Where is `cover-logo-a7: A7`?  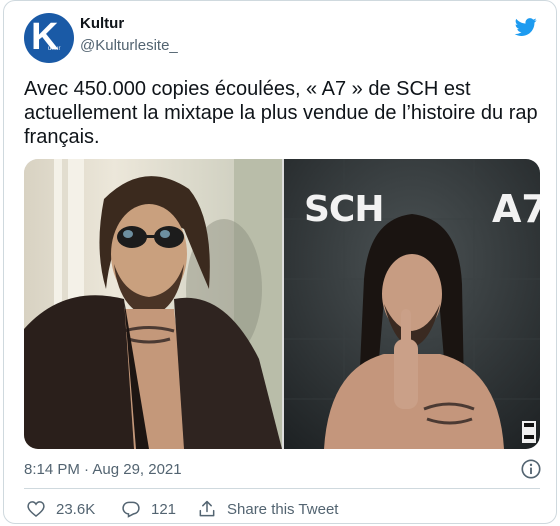 cover-logo-a7: A7 is located at coordinates (516, 209).